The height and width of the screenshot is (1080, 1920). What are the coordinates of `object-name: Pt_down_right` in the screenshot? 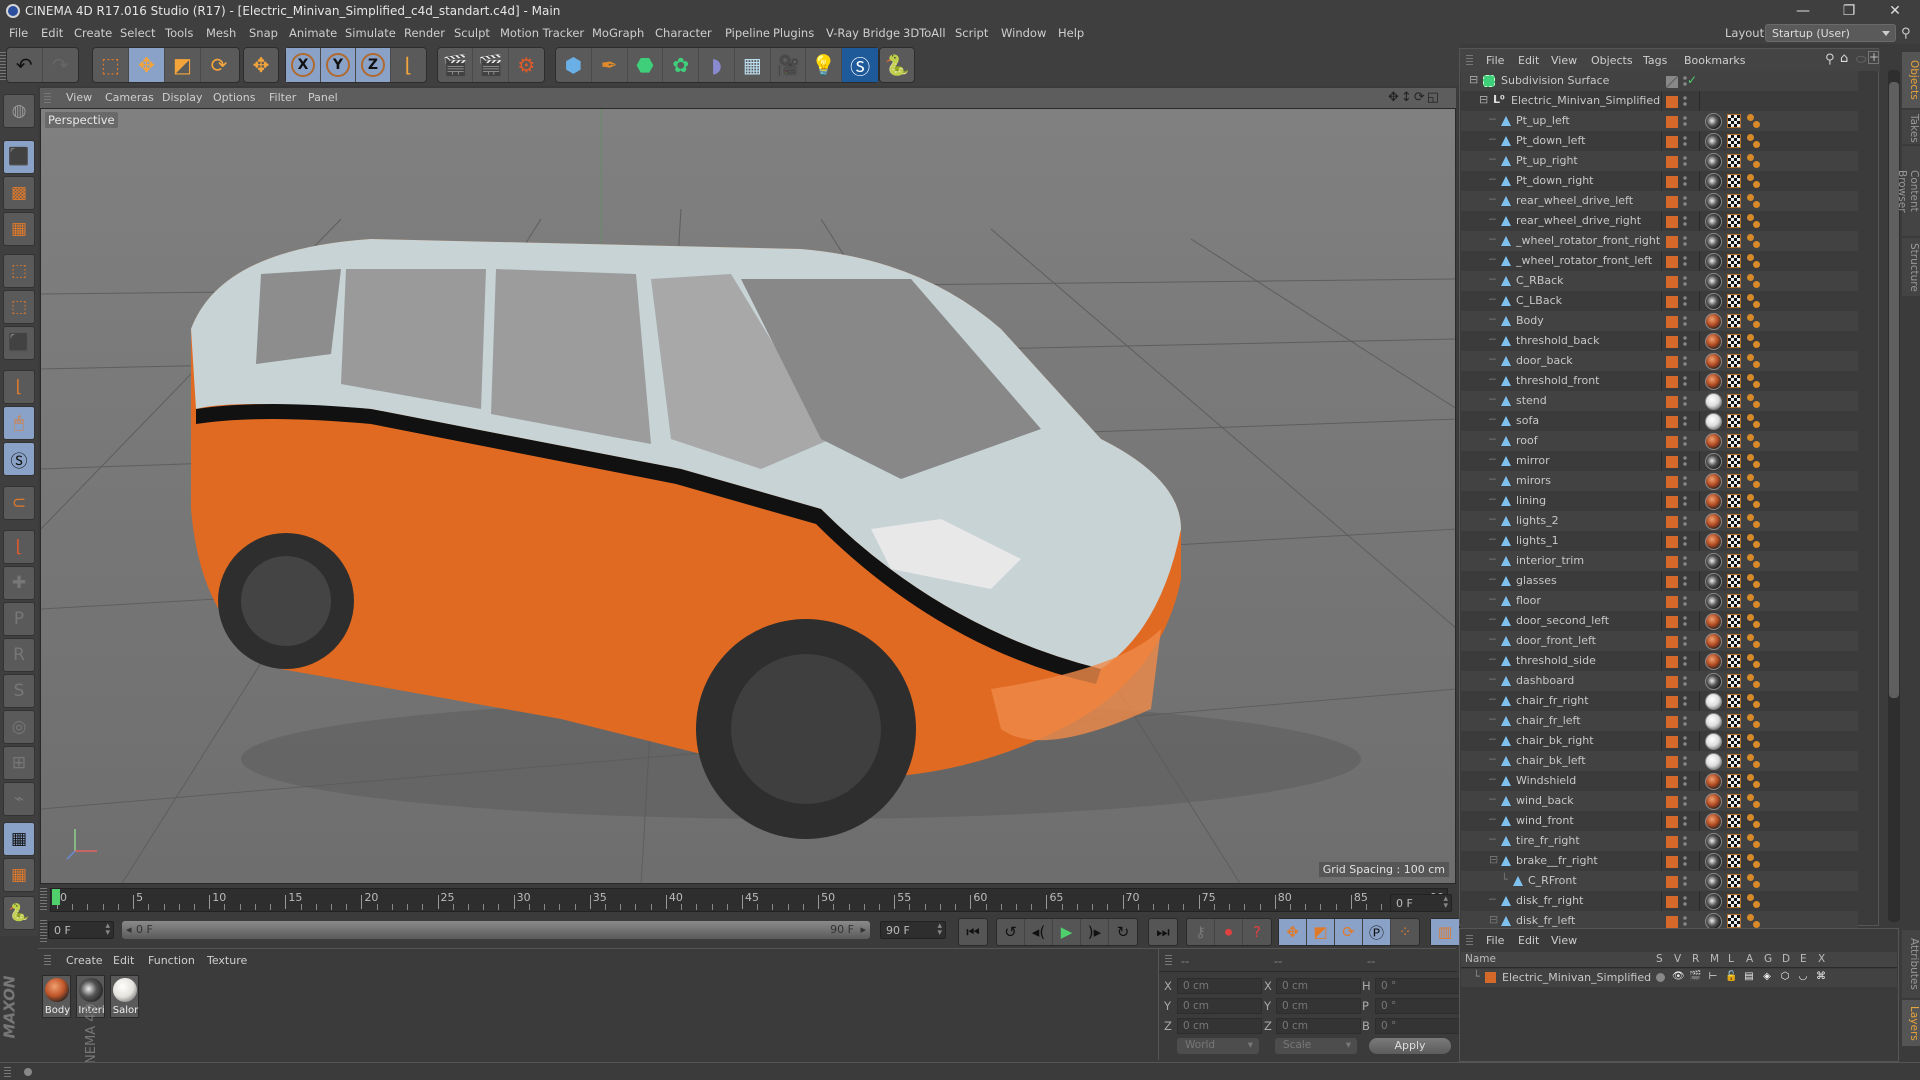 It's located at (1554, 180).